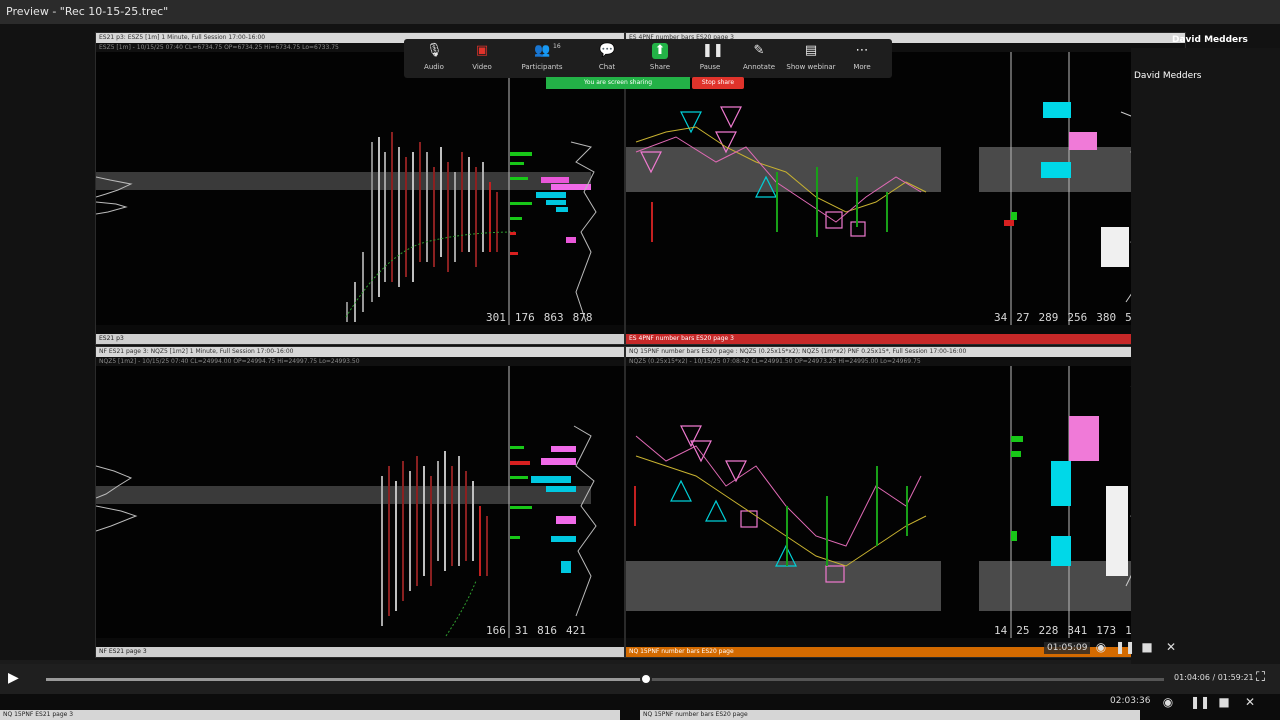 The height and width of the screenshot is (720, 1280). Describe the element at coordinates (360, 652) in the screenshot. I see `pane-footer: NF ES21 page 3` at that location.